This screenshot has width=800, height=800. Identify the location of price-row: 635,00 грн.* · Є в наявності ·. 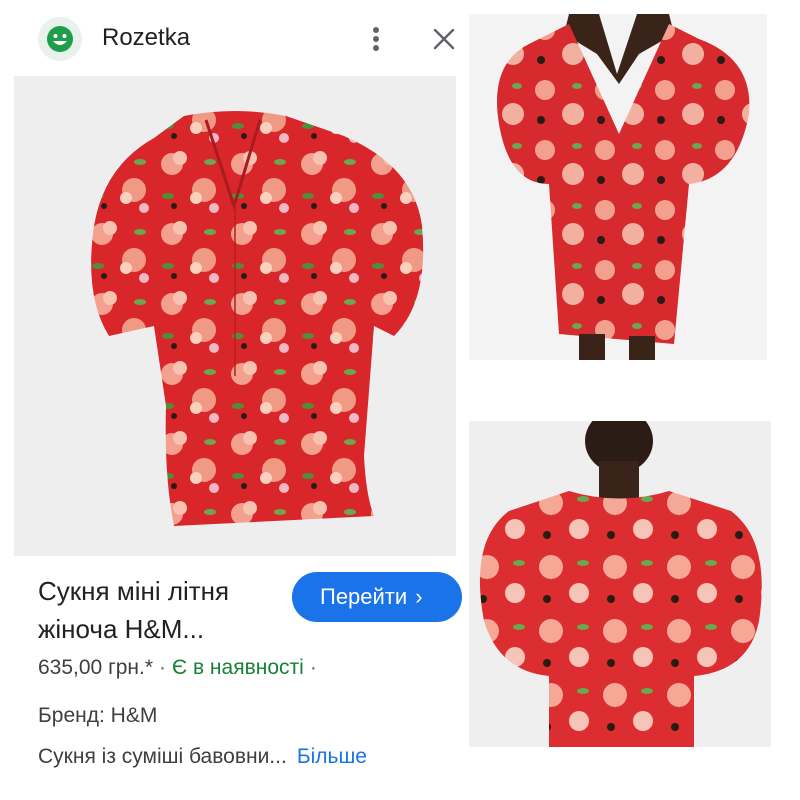
(180, 668).